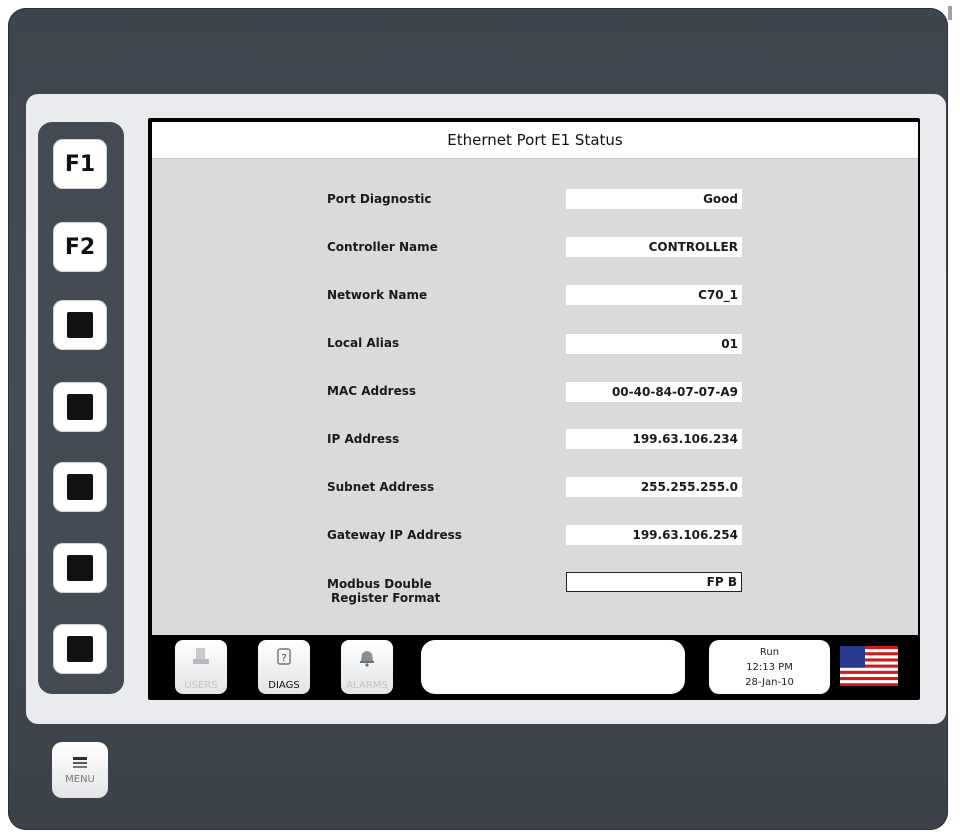 This screenshot has width=960, height=837. I want to click on modbus-format-label-line2: Register Format, so click(386, 598).